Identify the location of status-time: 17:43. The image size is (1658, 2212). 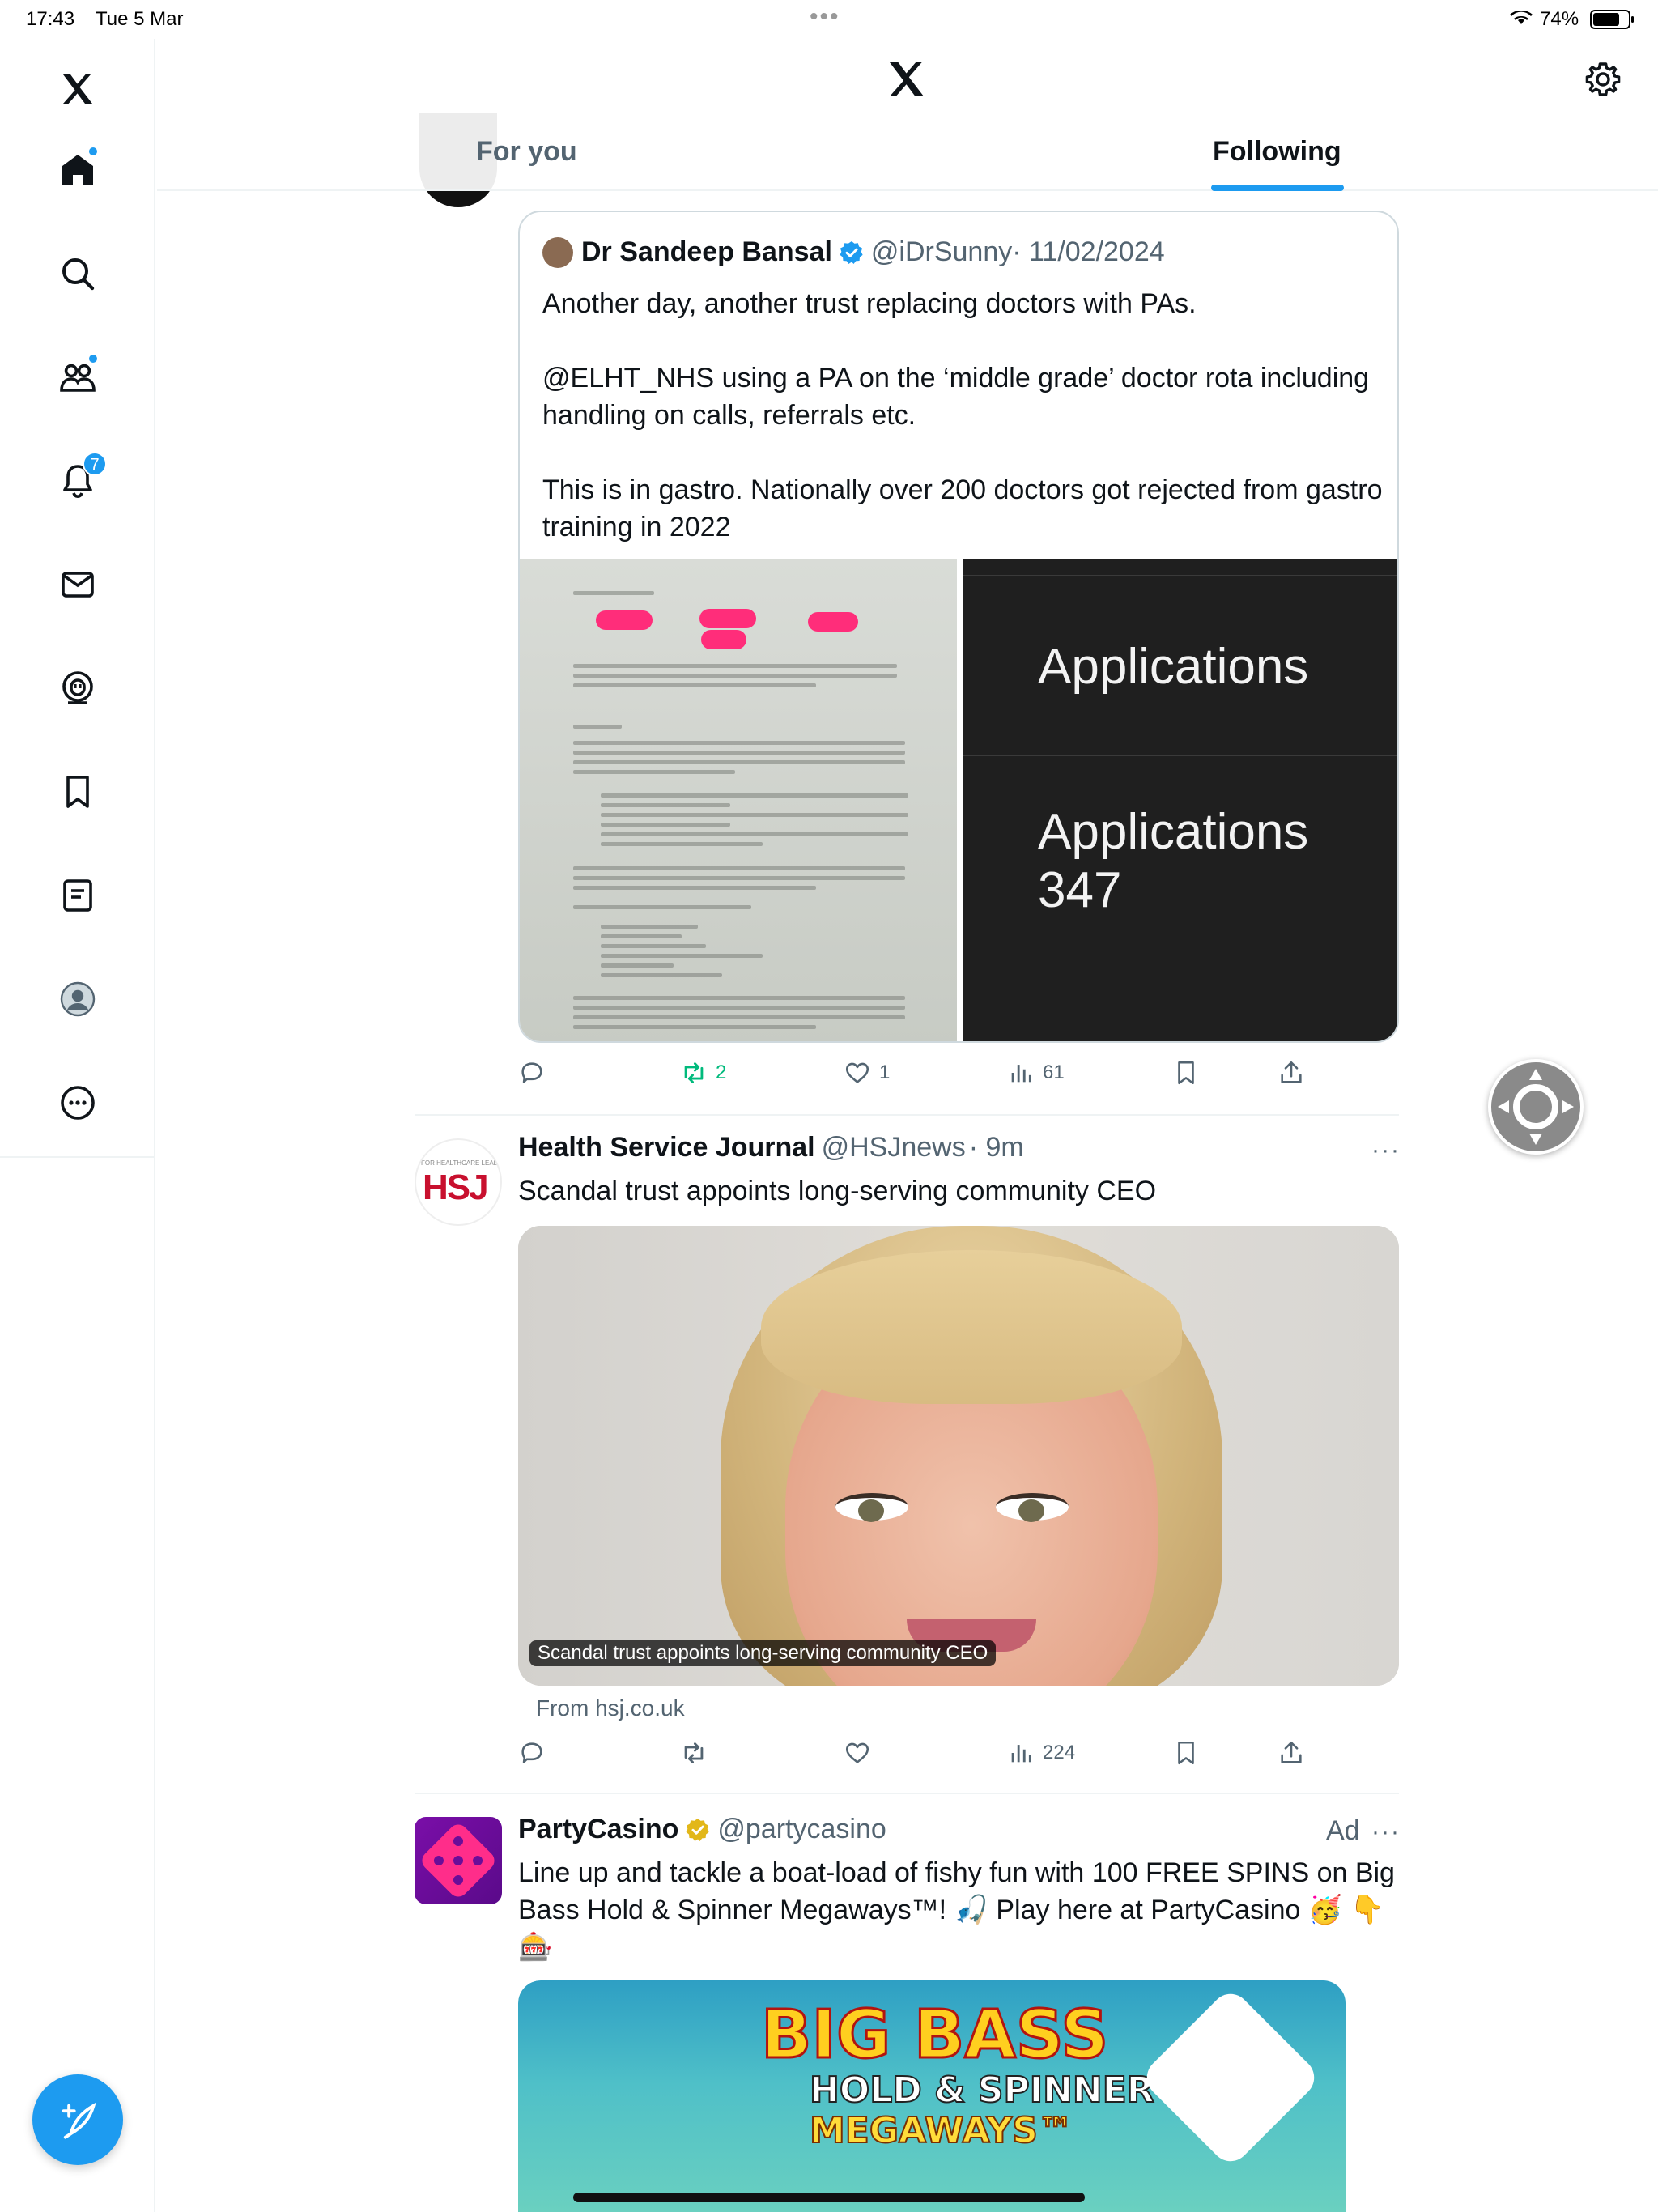
(50, 19).